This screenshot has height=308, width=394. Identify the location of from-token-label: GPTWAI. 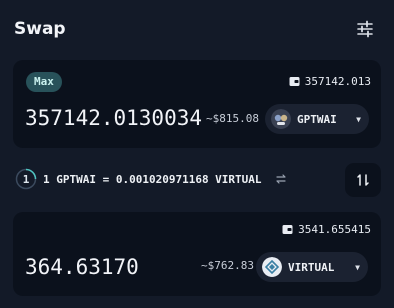
(317, 119).